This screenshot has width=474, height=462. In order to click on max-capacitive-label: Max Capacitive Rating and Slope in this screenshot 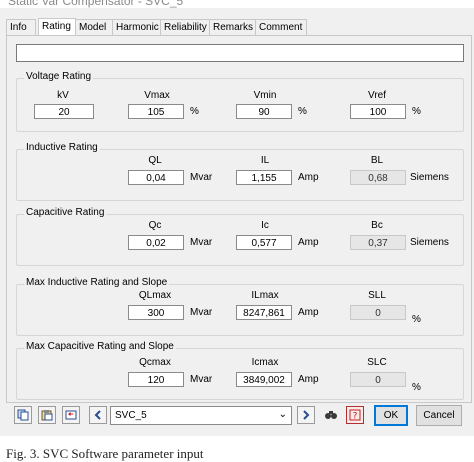, I will do `click(100, 346)`.